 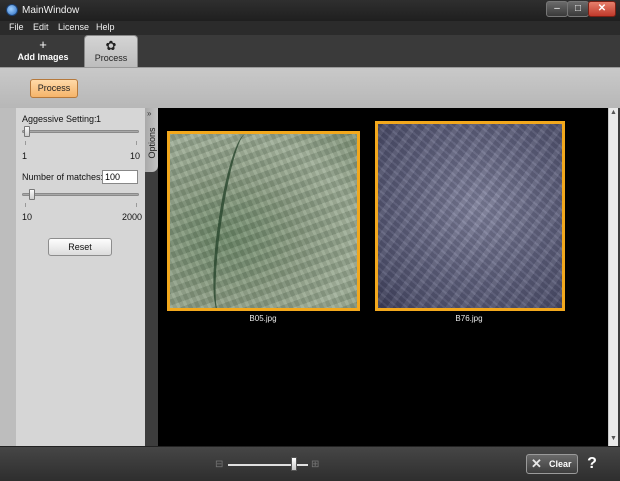 What do you see at coordinates (310, 87) in the screenshot?
I see `process-toolbar: Process` at bounding box center [310, 87].